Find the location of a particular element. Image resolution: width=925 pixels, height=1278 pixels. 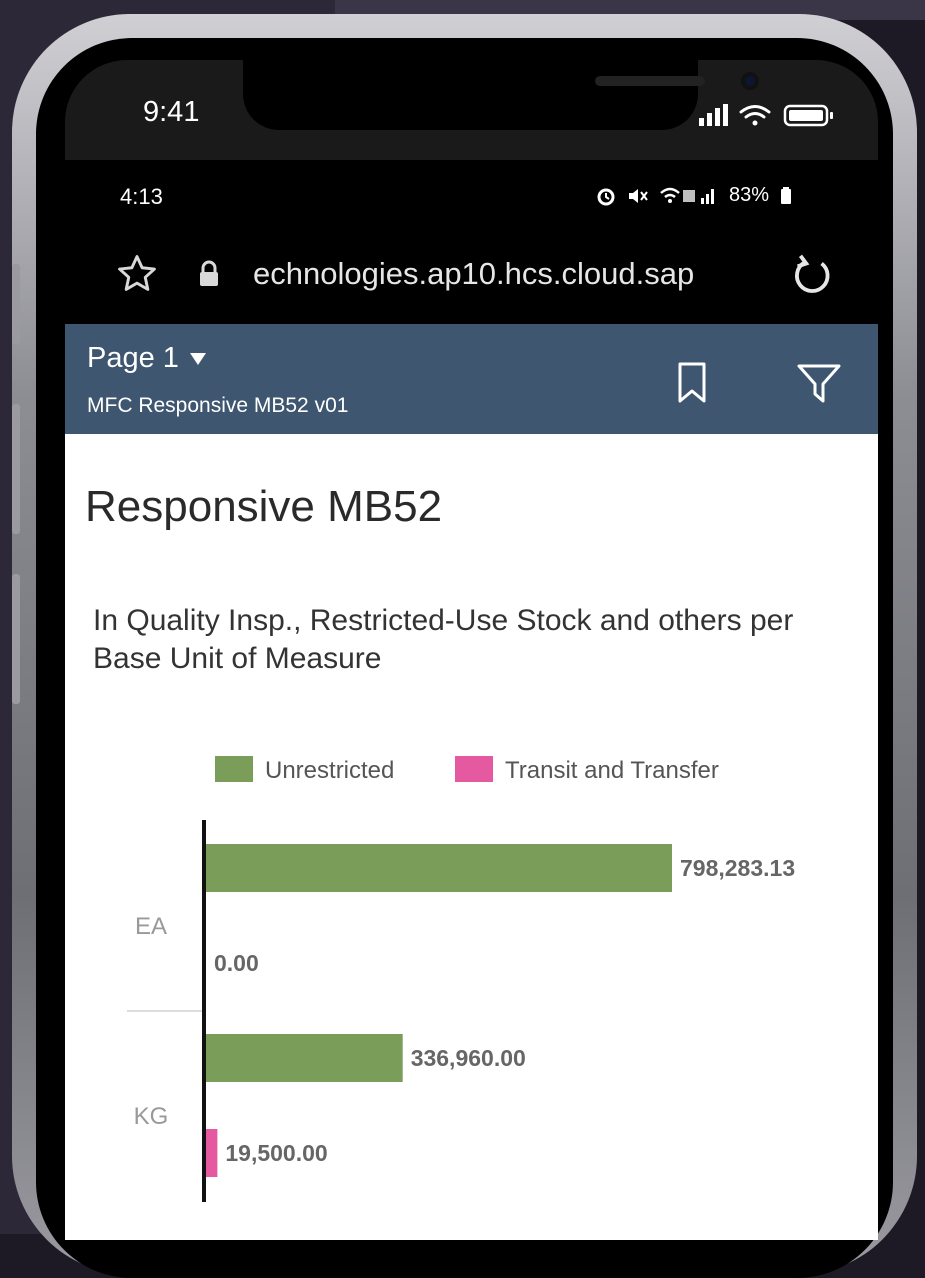

data-label: 798,283.13 is located at coordinates (737, 868).